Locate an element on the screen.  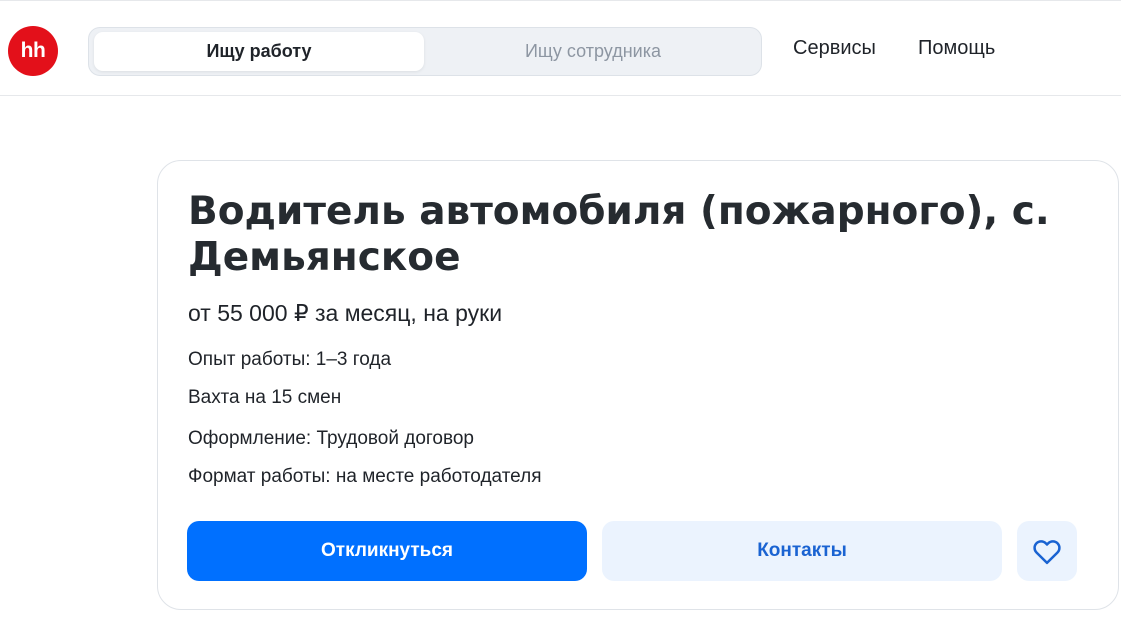
favorite-button is located at coordinates (1047, 551).